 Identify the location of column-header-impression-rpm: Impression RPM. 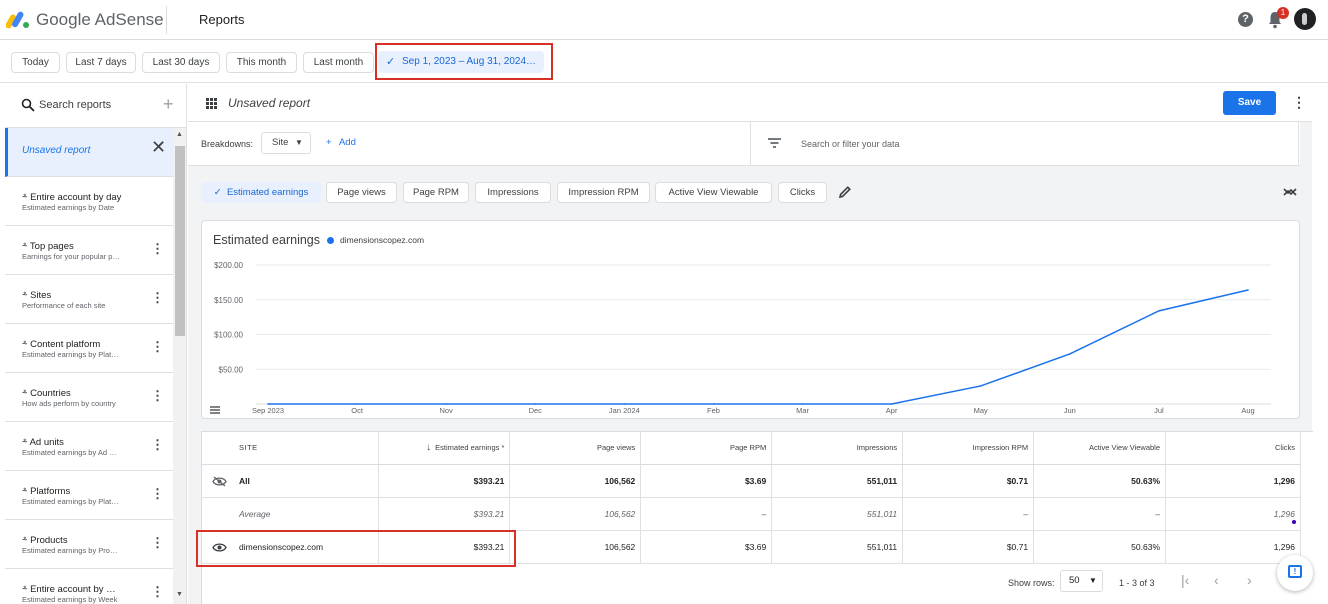
(968, 448).